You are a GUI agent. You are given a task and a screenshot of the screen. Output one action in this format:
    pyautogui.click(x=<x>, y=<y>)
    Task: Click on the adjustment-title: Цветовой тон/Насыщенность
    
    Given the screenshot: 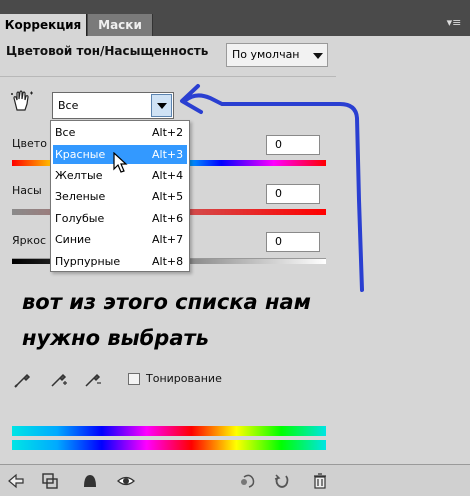 What is the action you would take?
    pyautogui.click(x=107, y=51)
    